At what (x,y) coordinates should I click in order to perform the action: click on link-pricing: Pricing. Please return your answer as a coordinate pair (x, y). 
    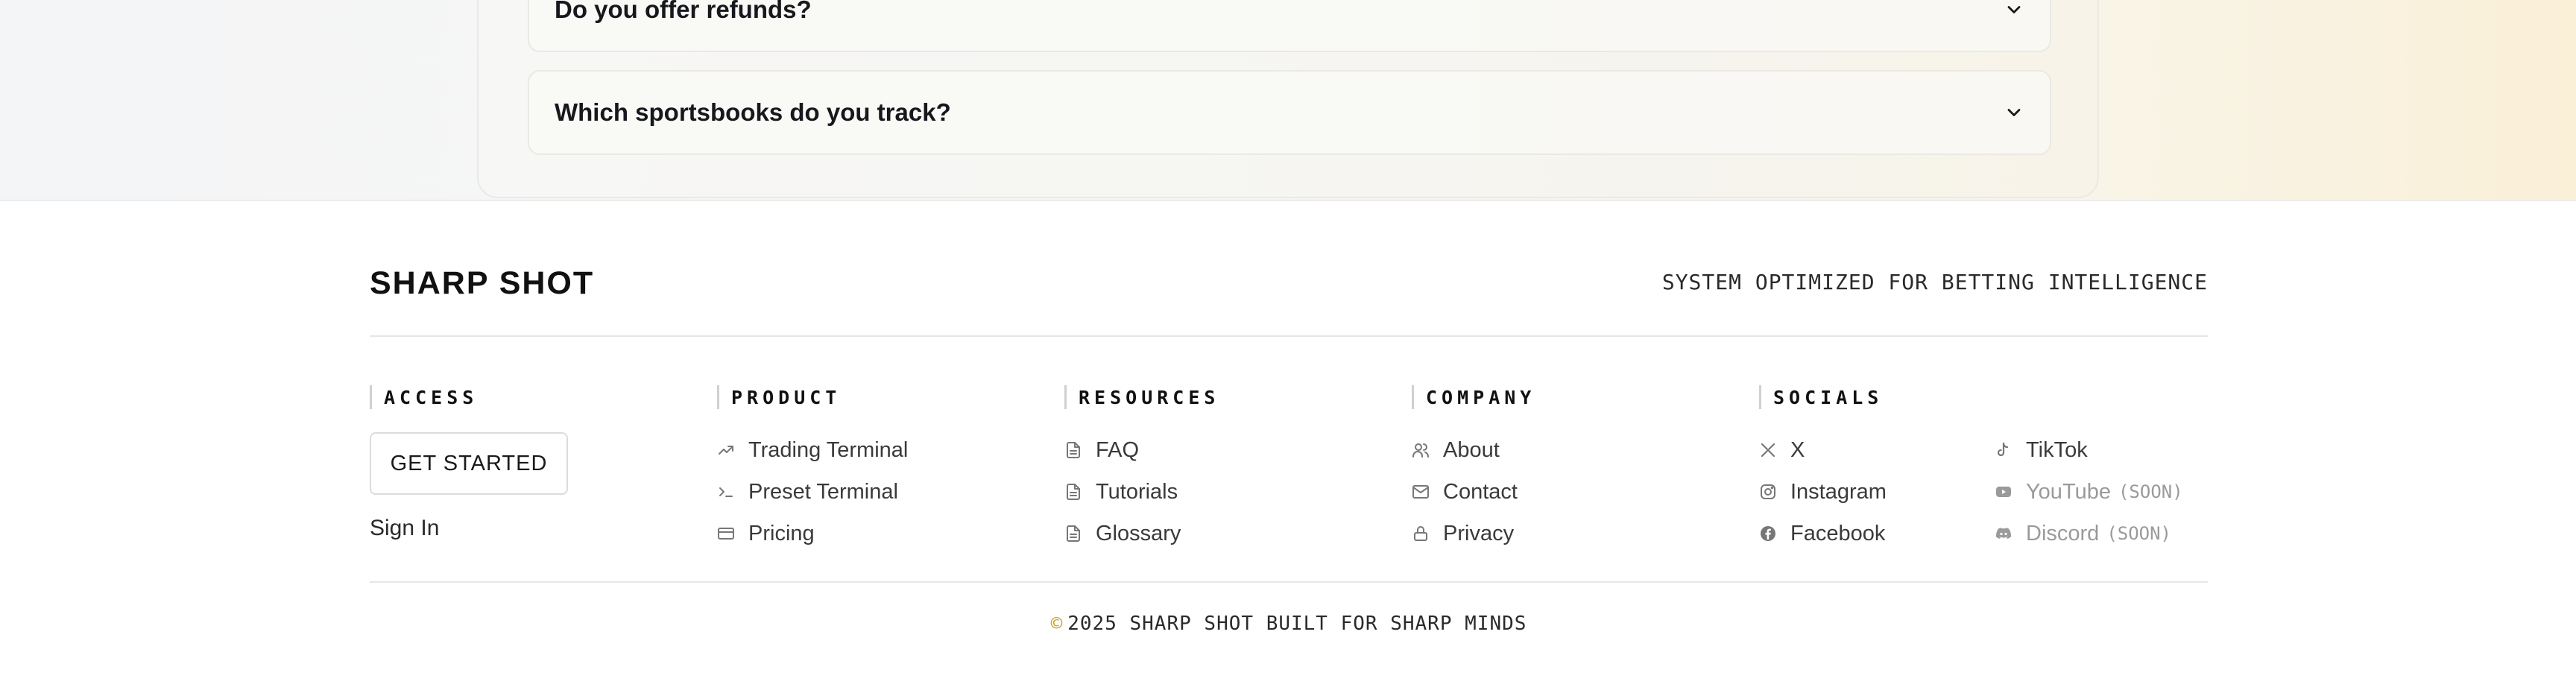
    Looking at the image, I should click on (812, 533).